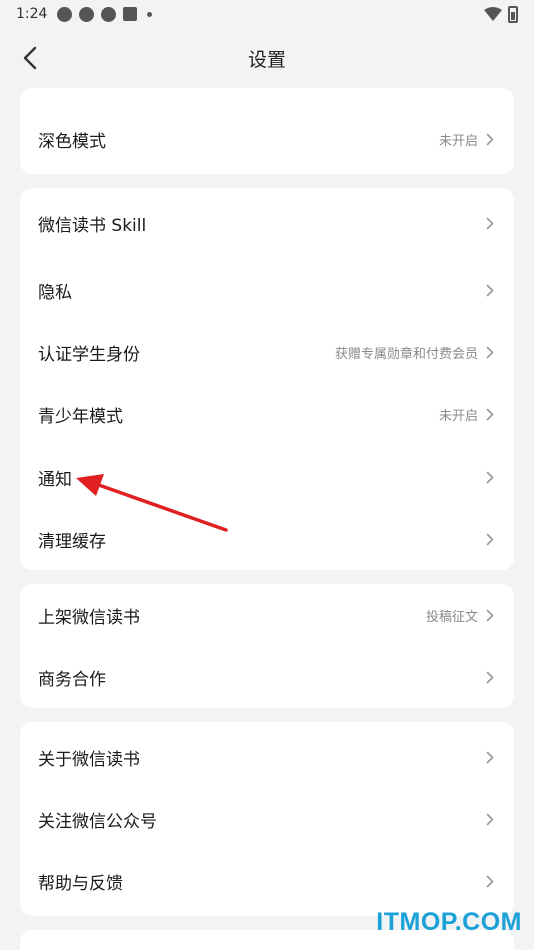  What do you see at coordinates (267, 223) in the screenshot?
I see `skill-row: 微信读书 Skill` at bounding box center [267, 223].